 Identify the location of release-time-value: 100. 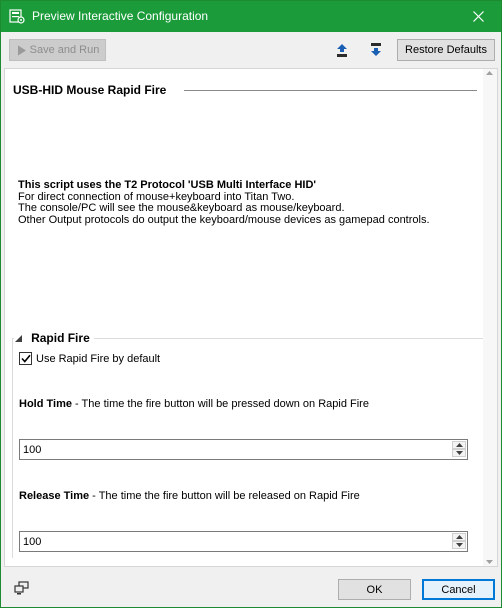
(32, 542).